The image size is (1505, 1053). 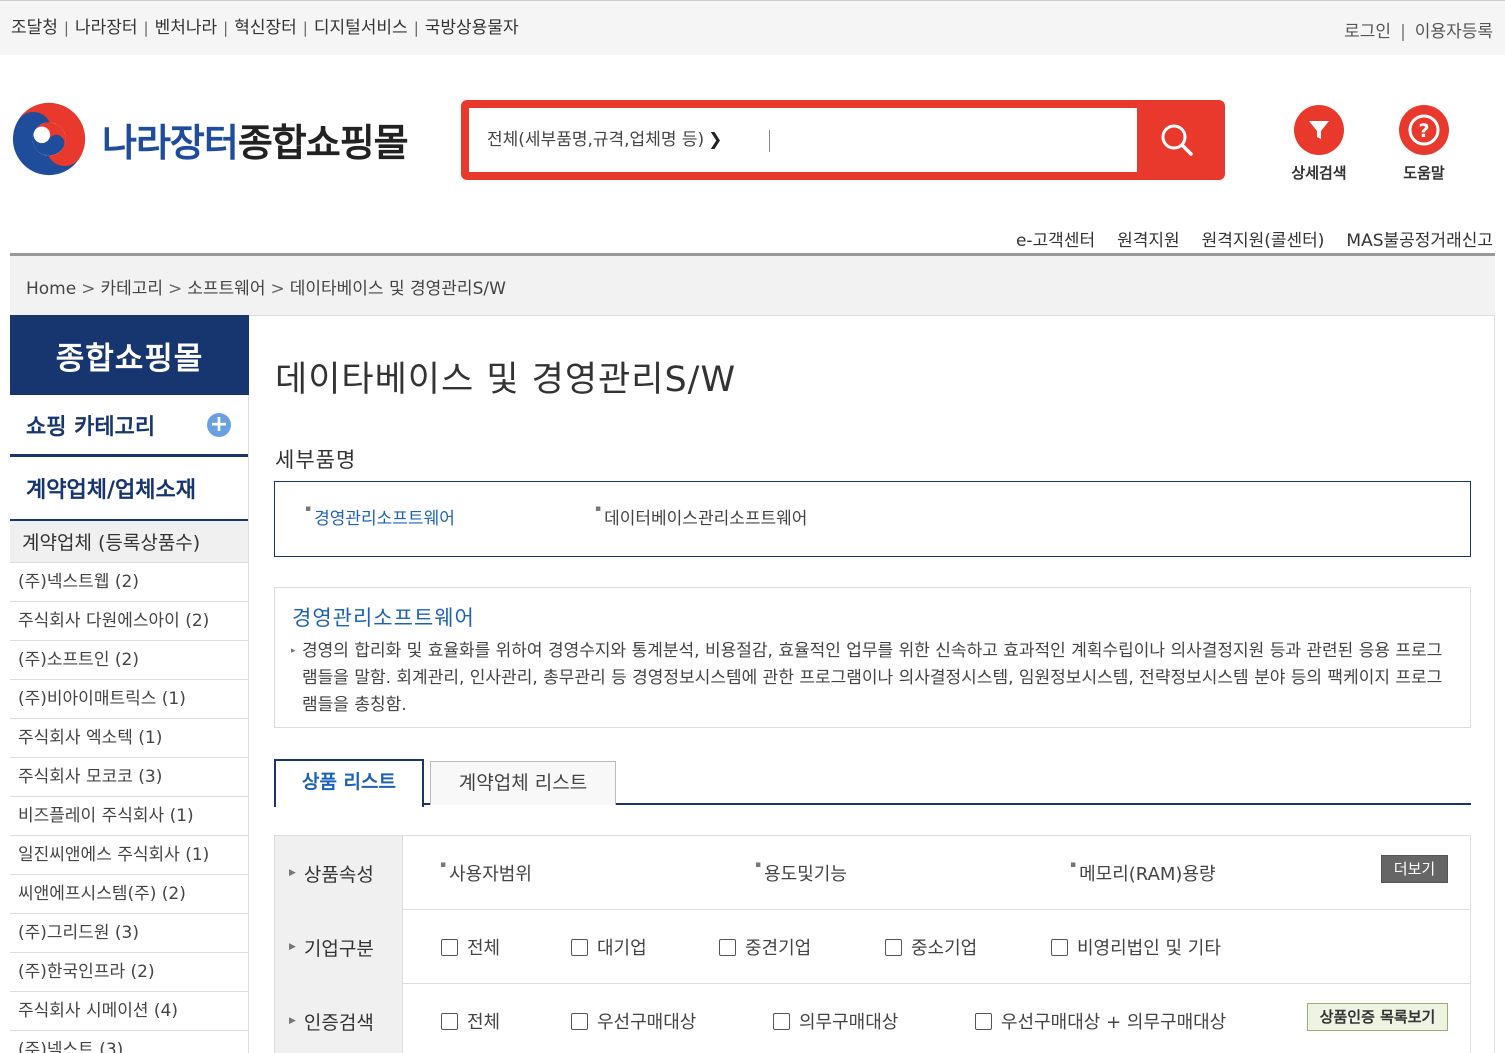 I want to click on e-customer-center-link: e-고객센터, so click(x=1055, y=241).